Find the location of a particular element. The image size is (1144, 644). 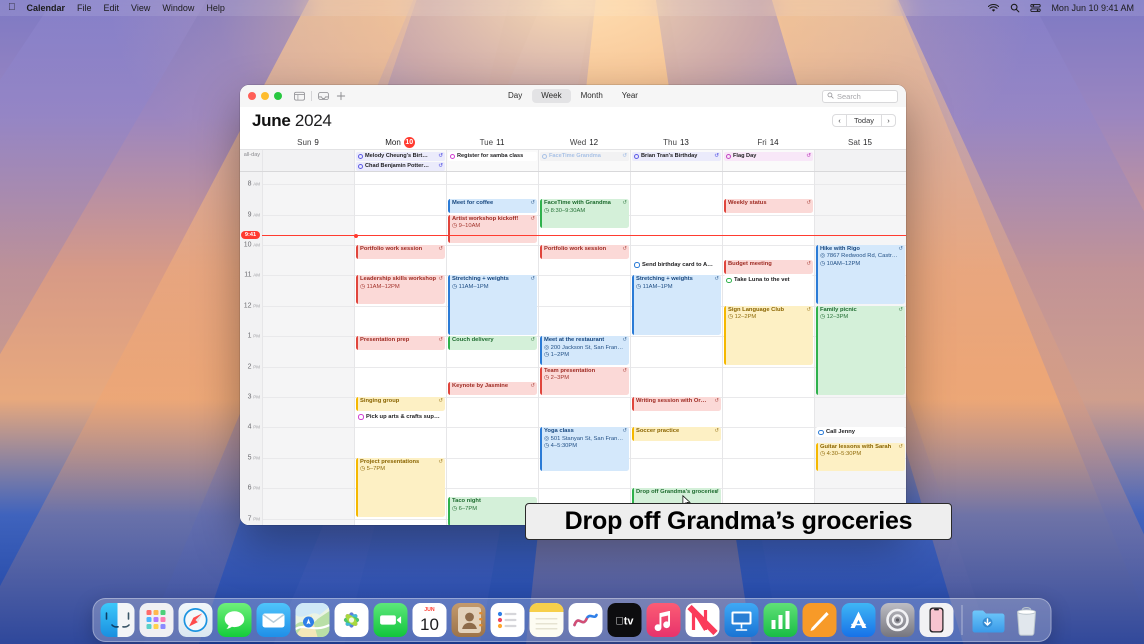

dock-item-safari is located at coordinates (195, 620).